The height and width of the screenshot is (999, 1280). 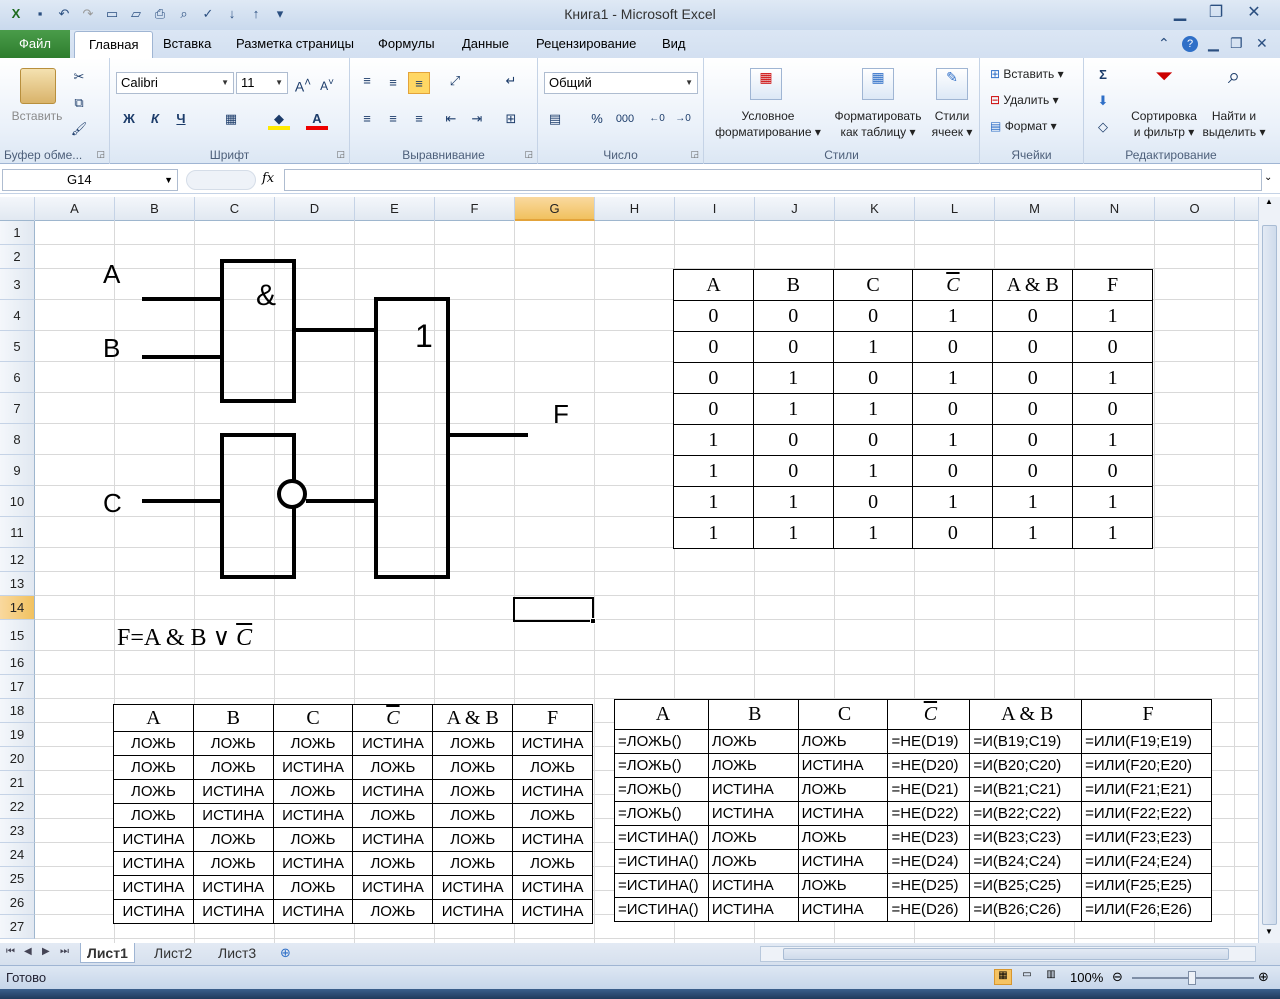 I want to click on format-as-table-icon: ▦, so click(x=878, y=84).